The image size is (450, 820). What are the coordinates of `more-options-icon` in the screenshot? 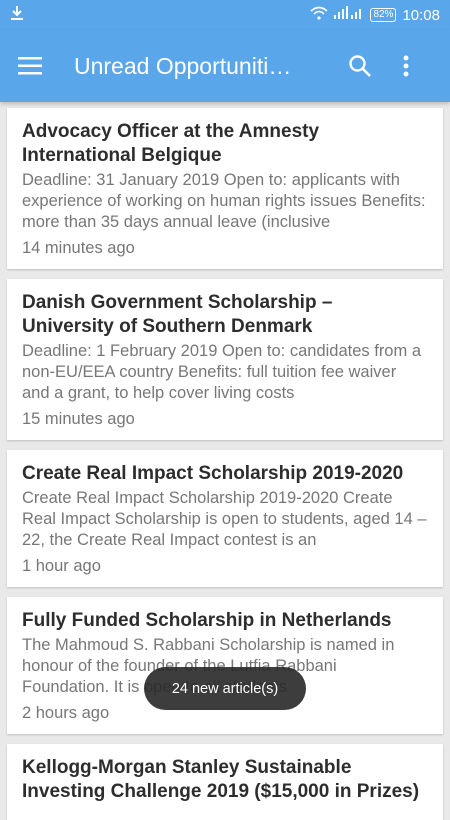 It's located at (406, 66).